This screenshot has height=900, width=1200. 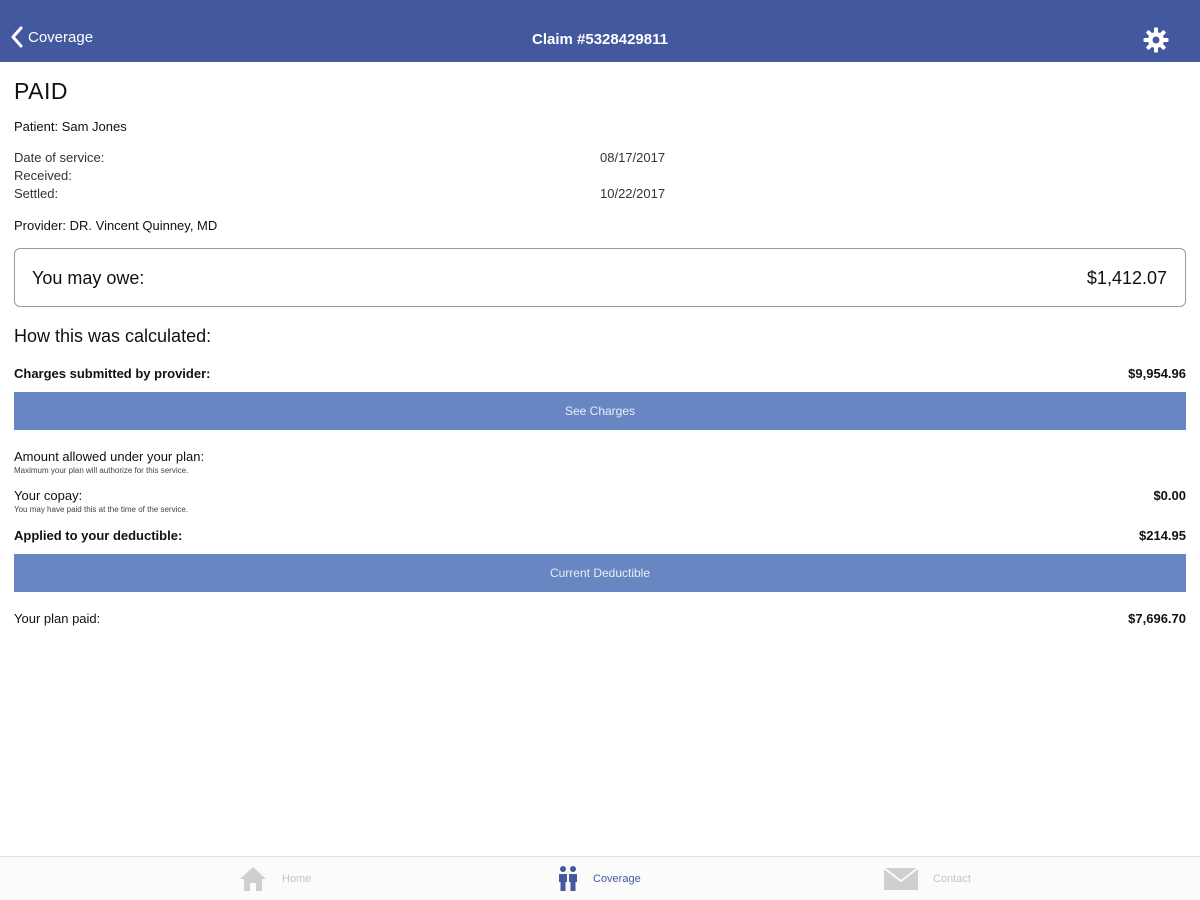 What do you see at coordinates (600, 618) in the screenshot?
I see `plan-paid-row: Your plan paid: $7,696.70` at bounding box center [600, 618].